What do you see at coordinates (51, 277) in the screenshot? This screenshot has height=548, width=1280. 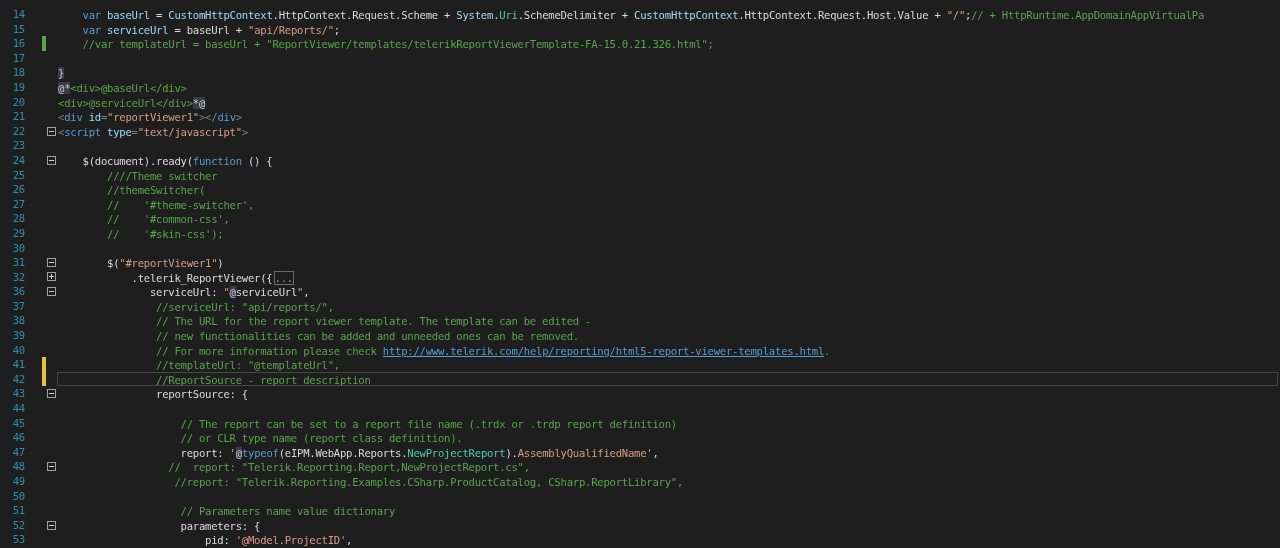 I see `expand-icon` at bounding box center [51, 277].